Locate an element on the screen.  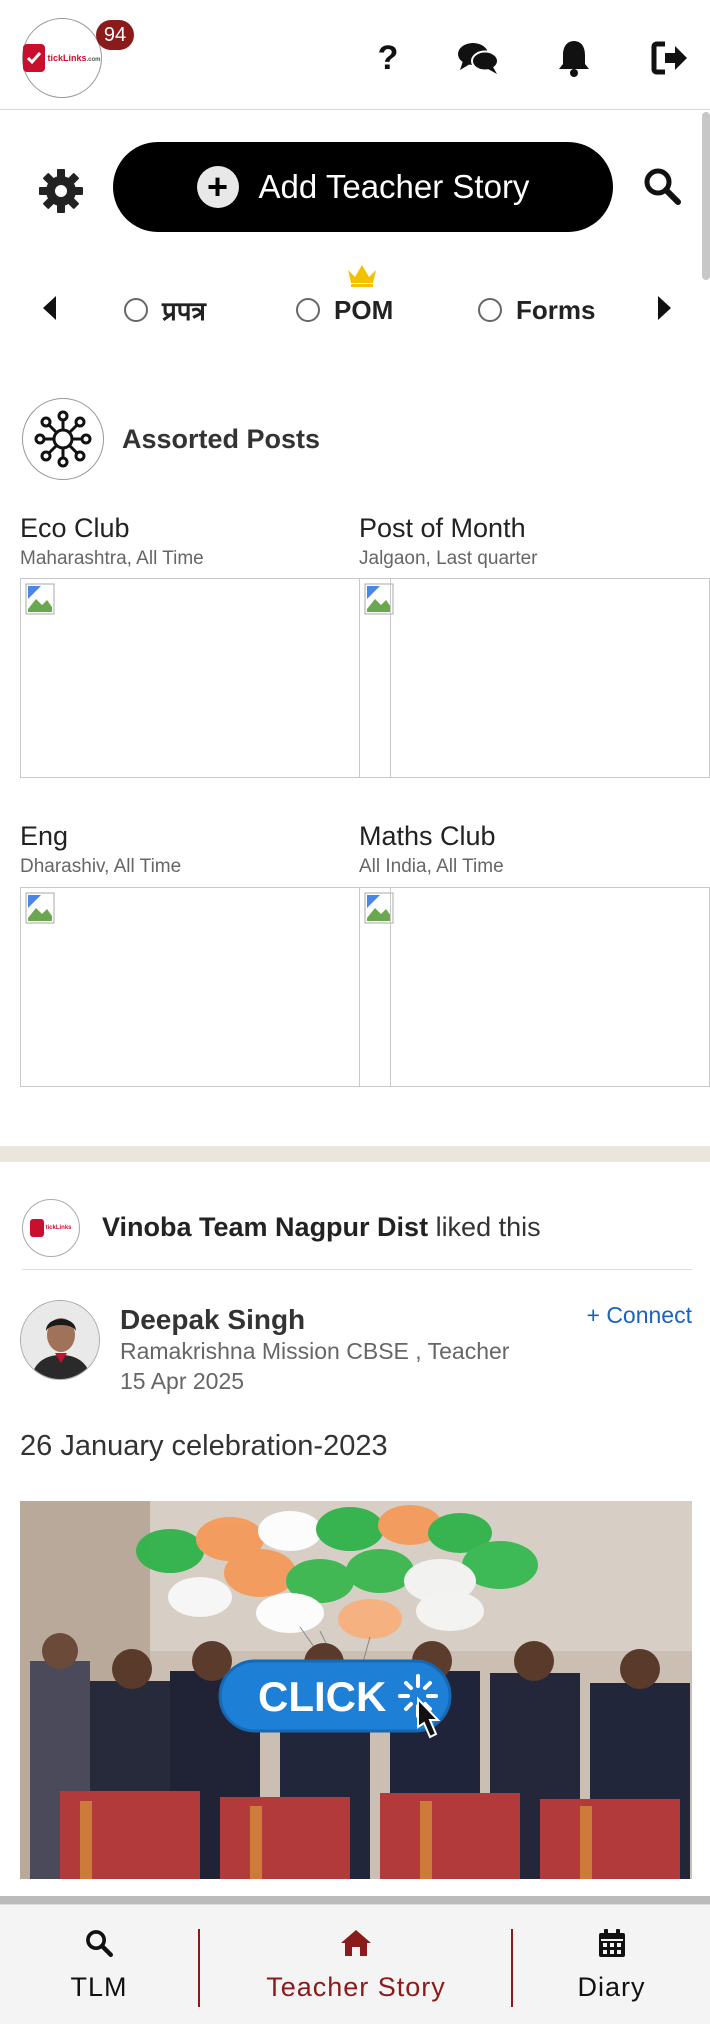
assorted-card-eco-club: Eco Club Maharashtra, All Time is located at coordinates (112, 541).